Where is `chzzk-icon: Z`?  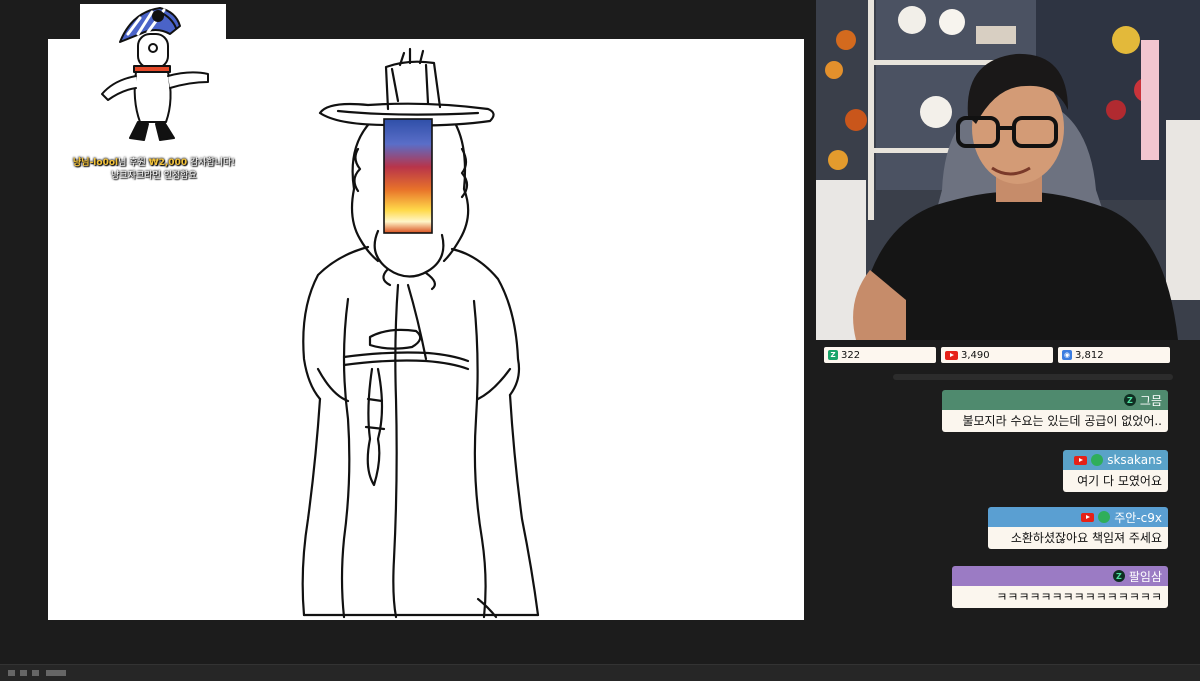 chzzk-icon: Z is located at coordinates (833, 355).